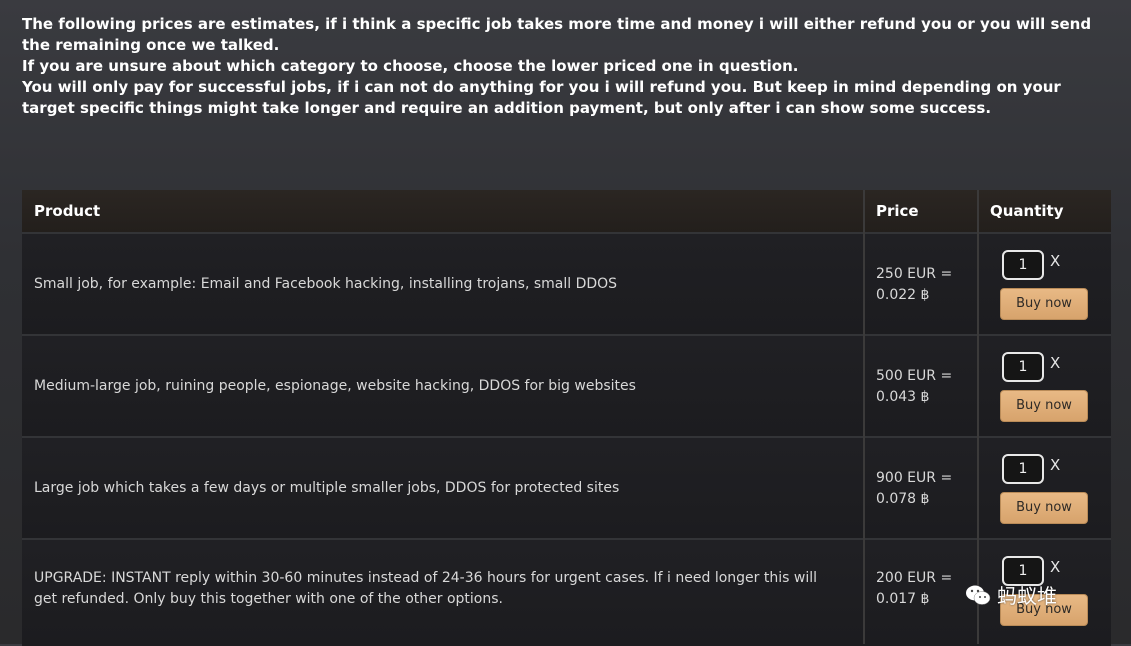 Image resolution: width=1131 pixels, height=646 pixels. What do you see at coordinates (925, 589) in the screenshot?
I see `price-cell: 200 EUR = 0.017 ฿` at bounding box center [925, 589].